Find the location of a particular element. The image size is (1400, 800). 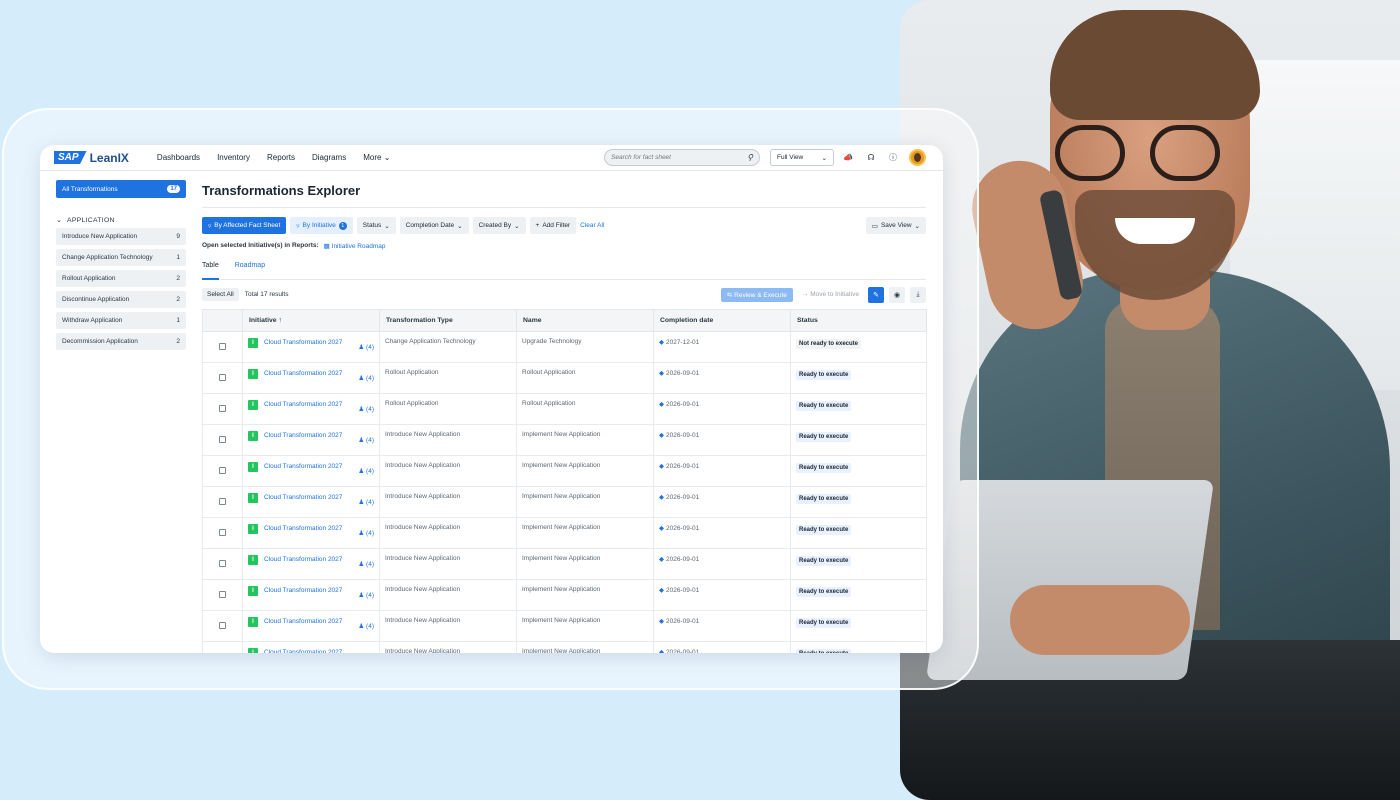

swap-icon: ⇆ is located at coordinates (729, 295).